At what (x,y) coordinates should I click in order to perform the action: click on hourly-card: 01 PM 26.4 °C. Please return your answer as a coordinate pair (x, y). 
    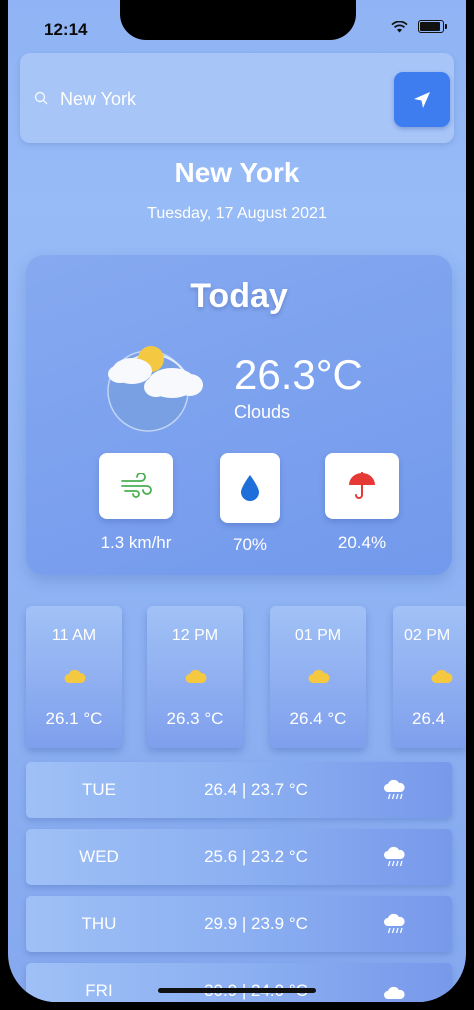
    Looking at the image, I should click on (318, 677).